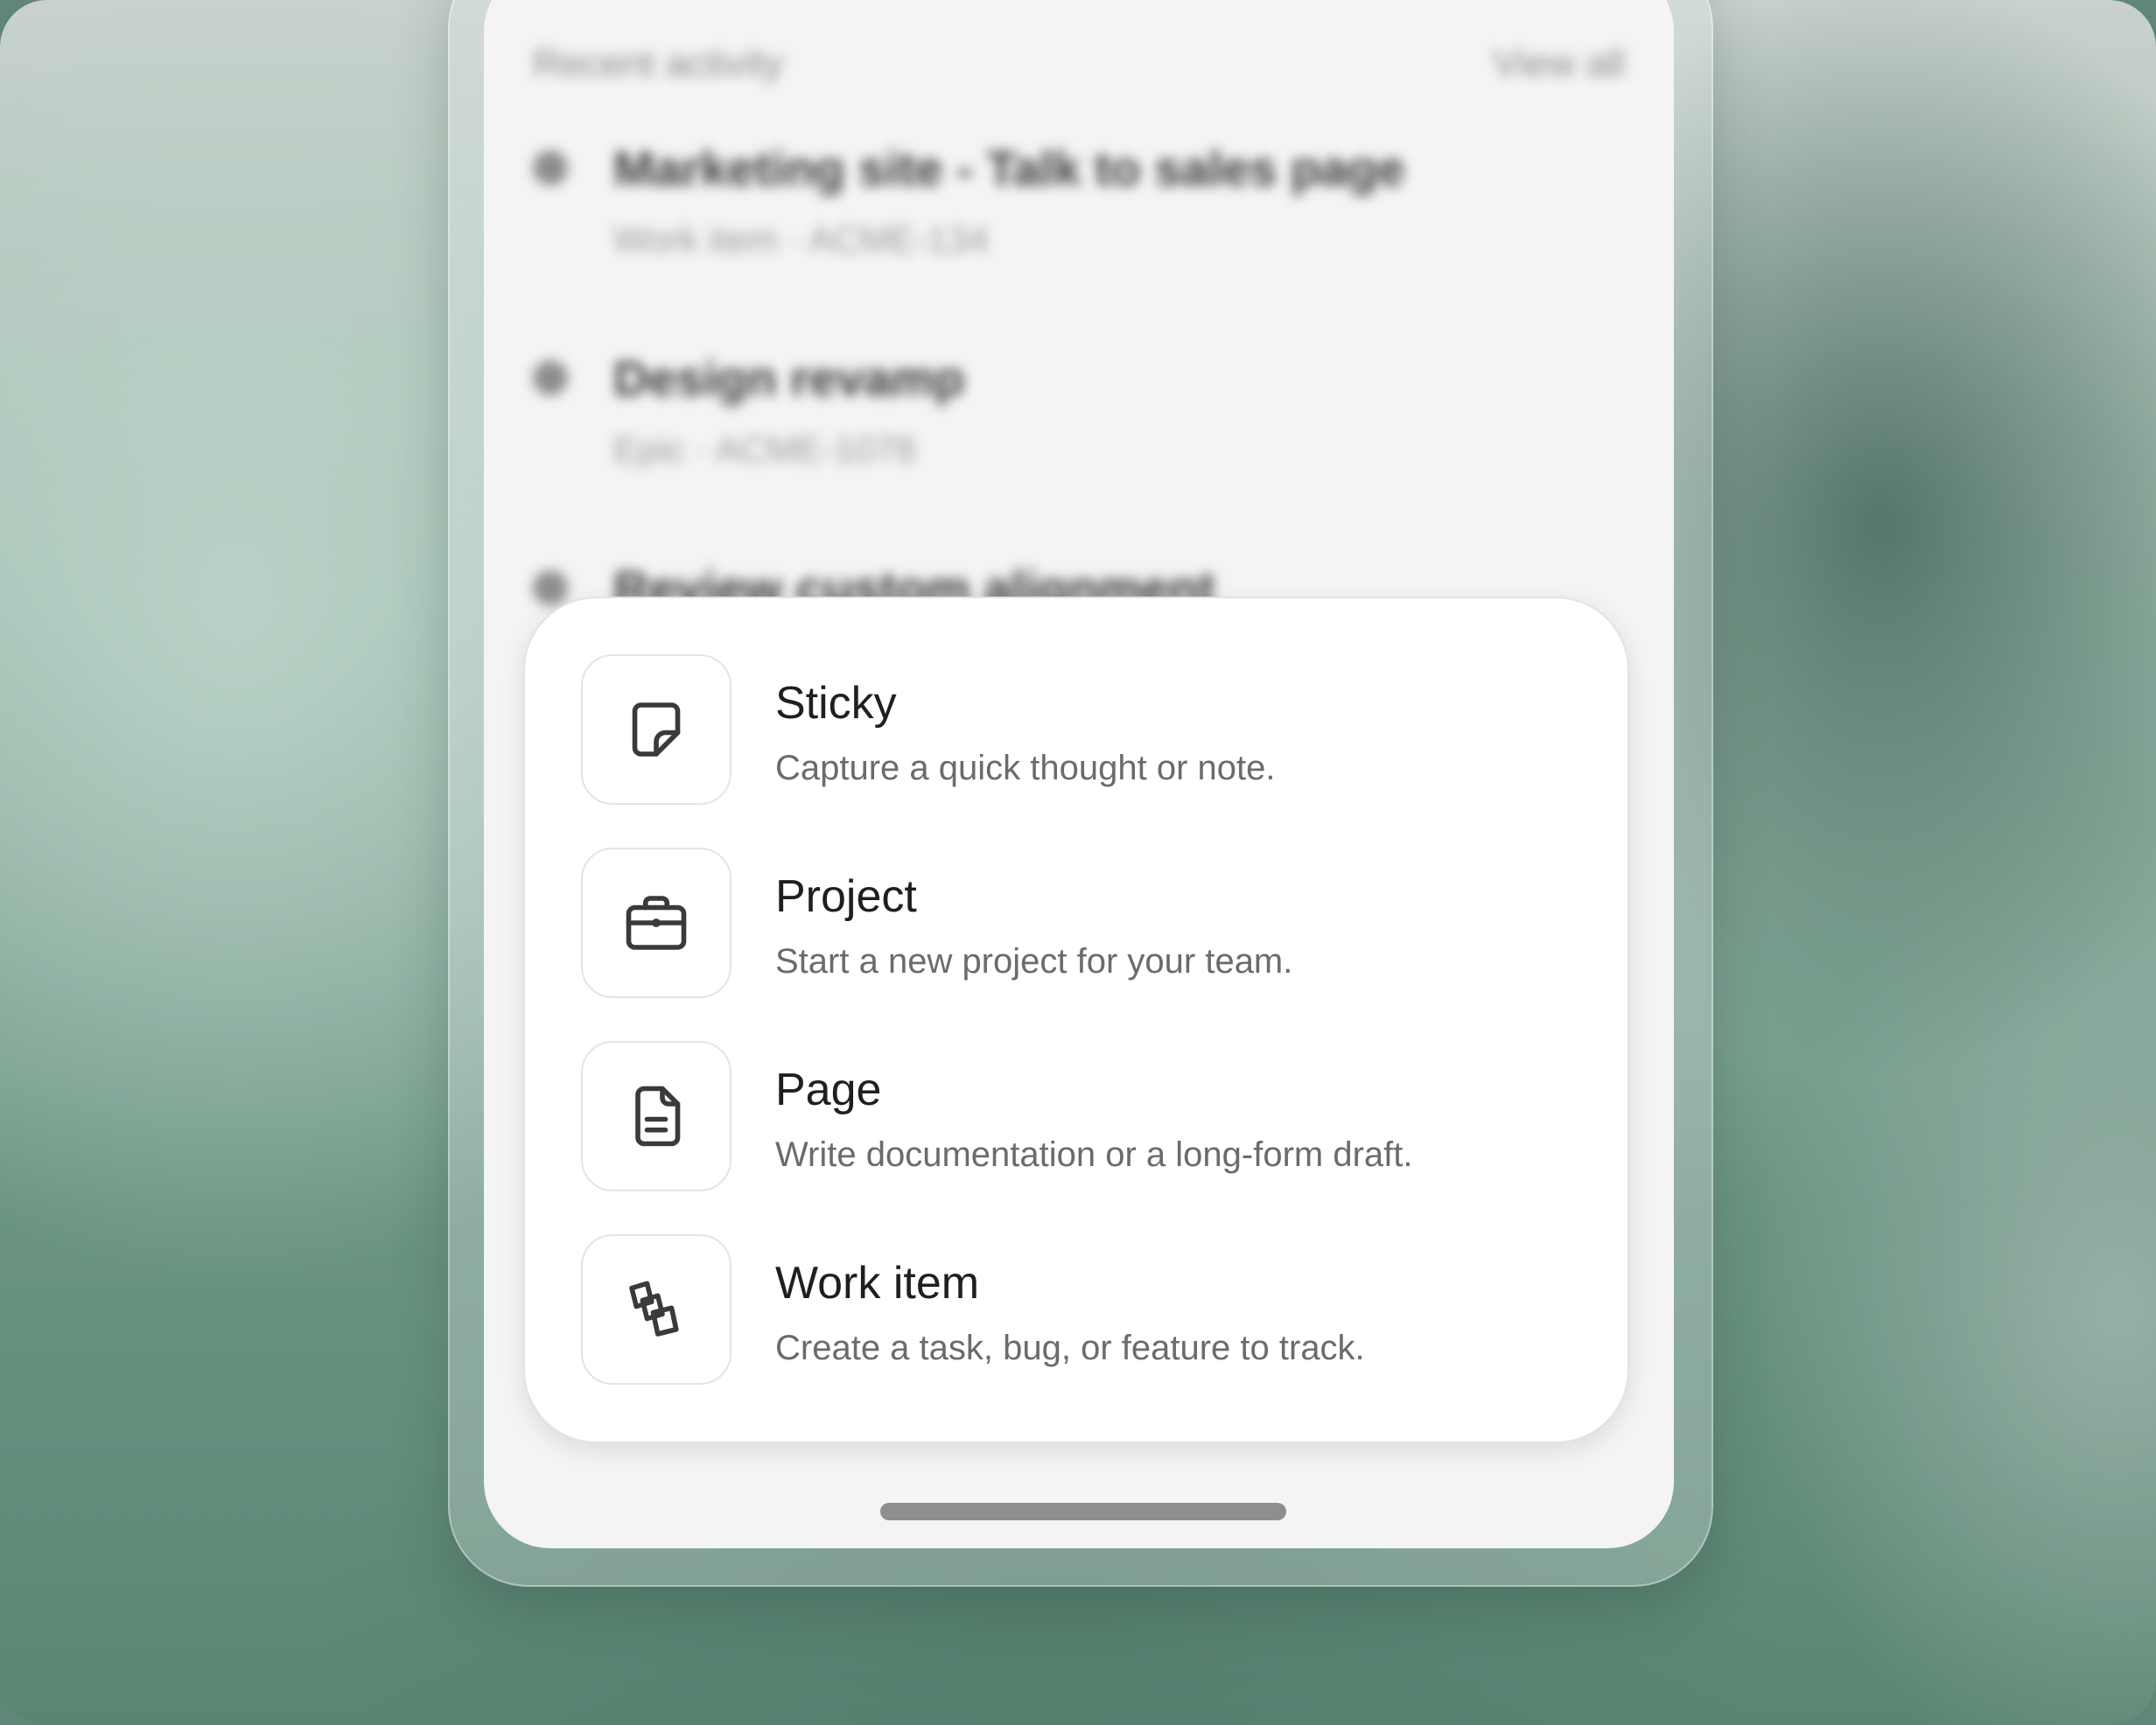 The image size is (2156, 1725). Describe the element at coordinates (1079, 731) in the screenshot. I see `menu-item-sticky: Sticky Capture a quick thought or note.` at that location.